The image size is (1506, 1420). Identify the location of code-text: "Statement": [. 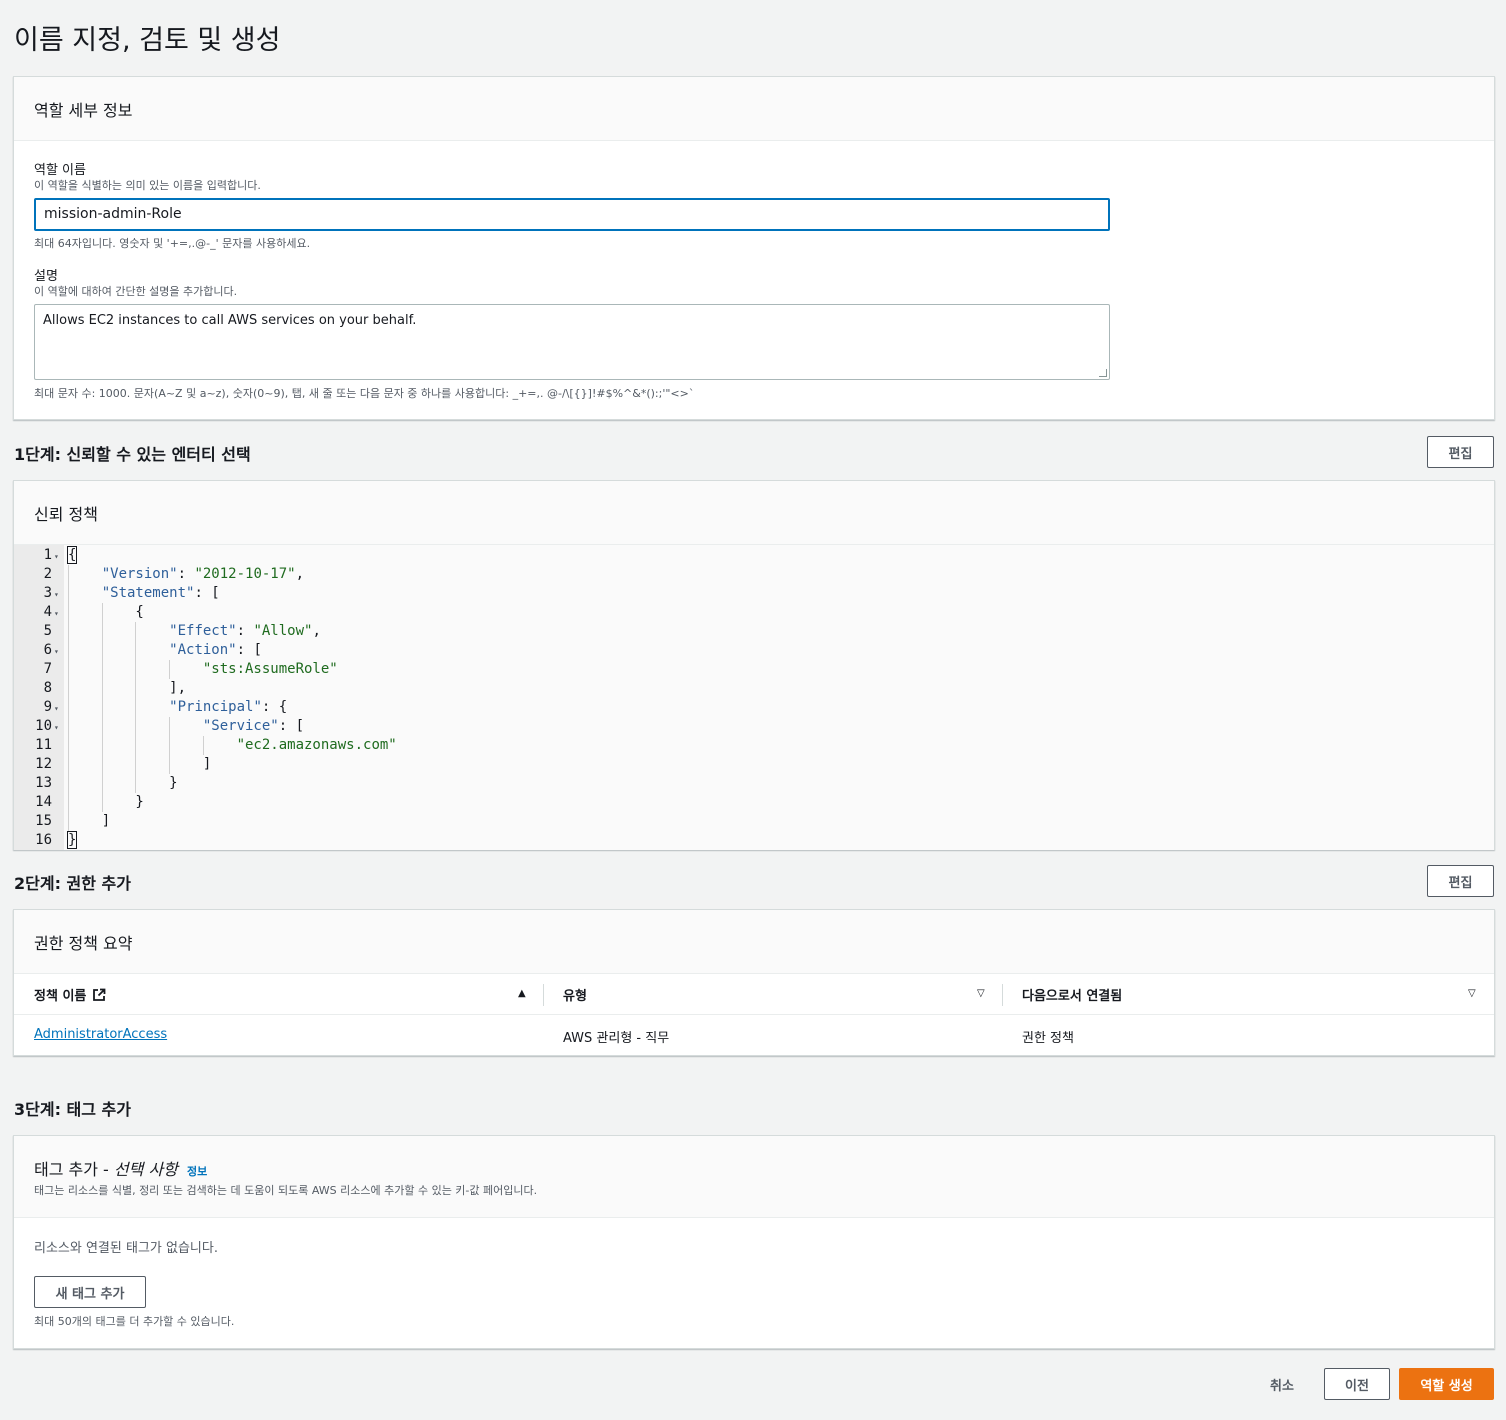
(160, 593).